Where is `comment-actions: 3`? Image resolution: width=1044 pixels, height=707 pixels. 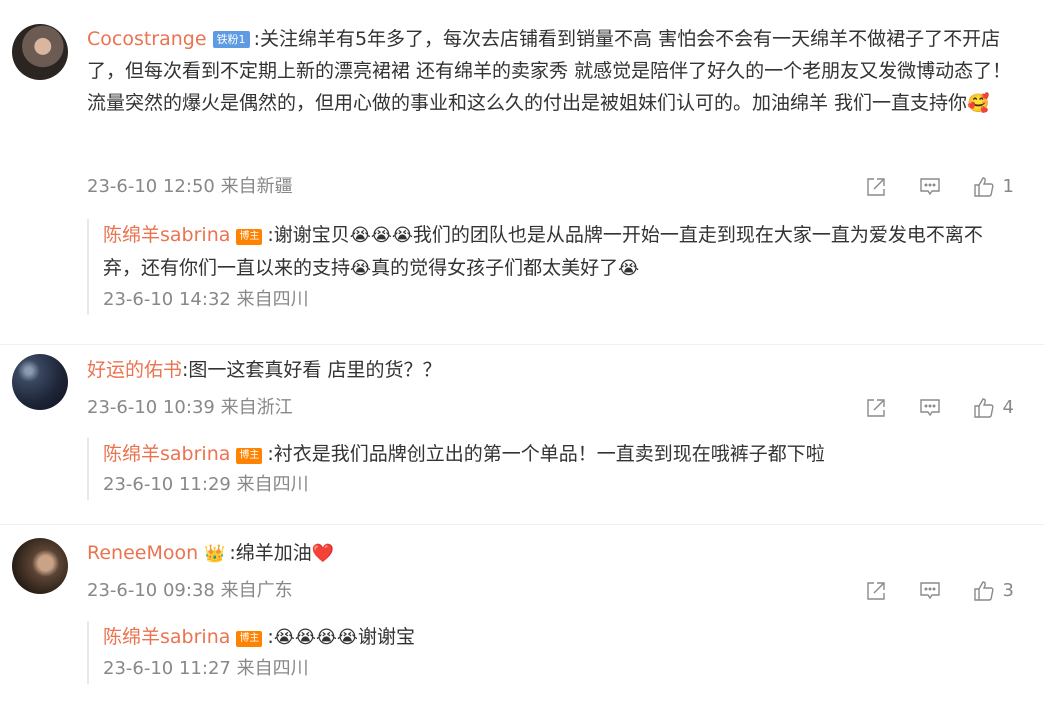
comment-actions: 3 is located at coordinates (938, 591).